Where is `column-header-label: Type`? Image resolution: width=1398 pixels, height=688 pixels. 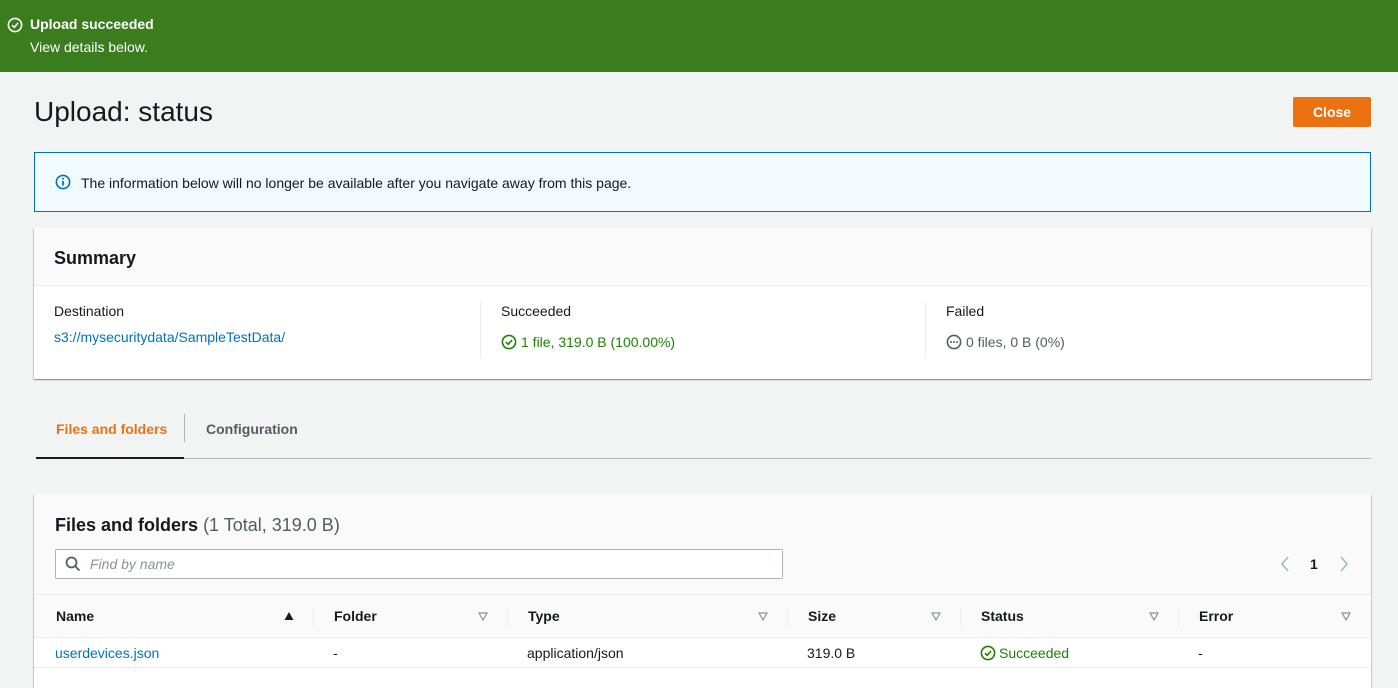 column-header-label: Type is located at coordinates (544, 616).